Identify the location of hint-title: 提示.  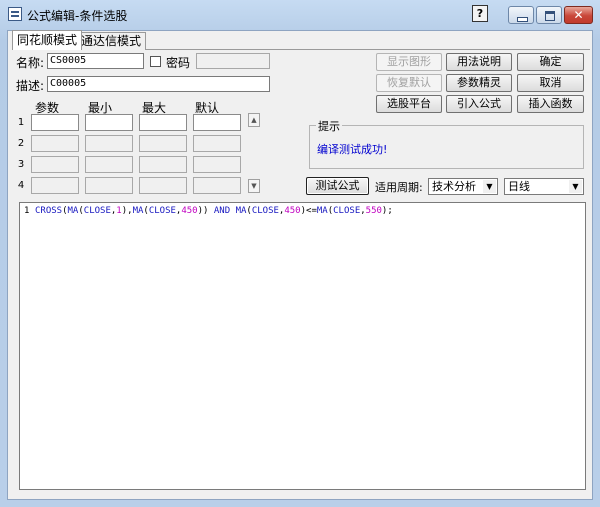
(329, 126).